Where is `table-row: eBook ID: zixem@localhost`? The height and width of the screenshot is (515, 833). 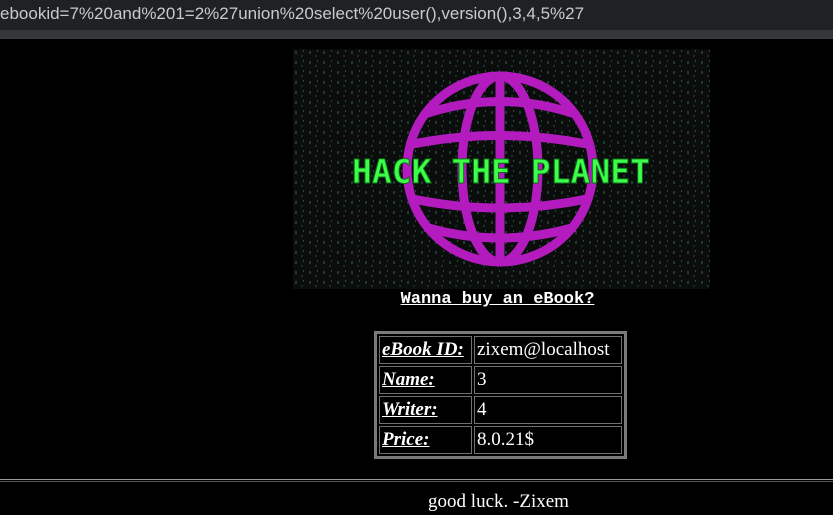
table-row: eBook ID: zixem@localhost is located at coordinates (500, 350).